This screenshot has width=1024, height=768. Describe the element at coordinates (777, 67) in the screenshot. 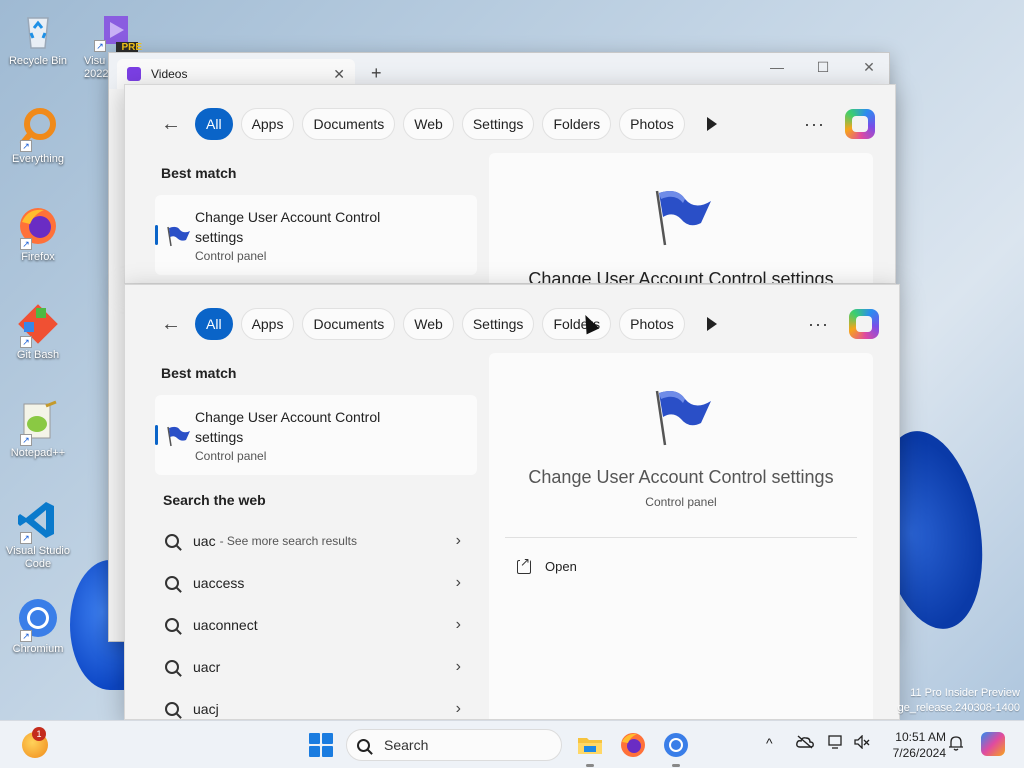

I see `minimize-button: —` at that location.